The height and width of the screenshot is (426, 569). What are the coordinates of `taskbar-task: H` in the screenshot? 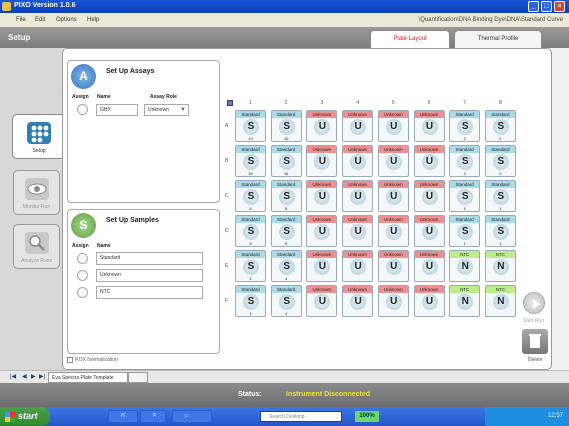 It's located at (123, 416).